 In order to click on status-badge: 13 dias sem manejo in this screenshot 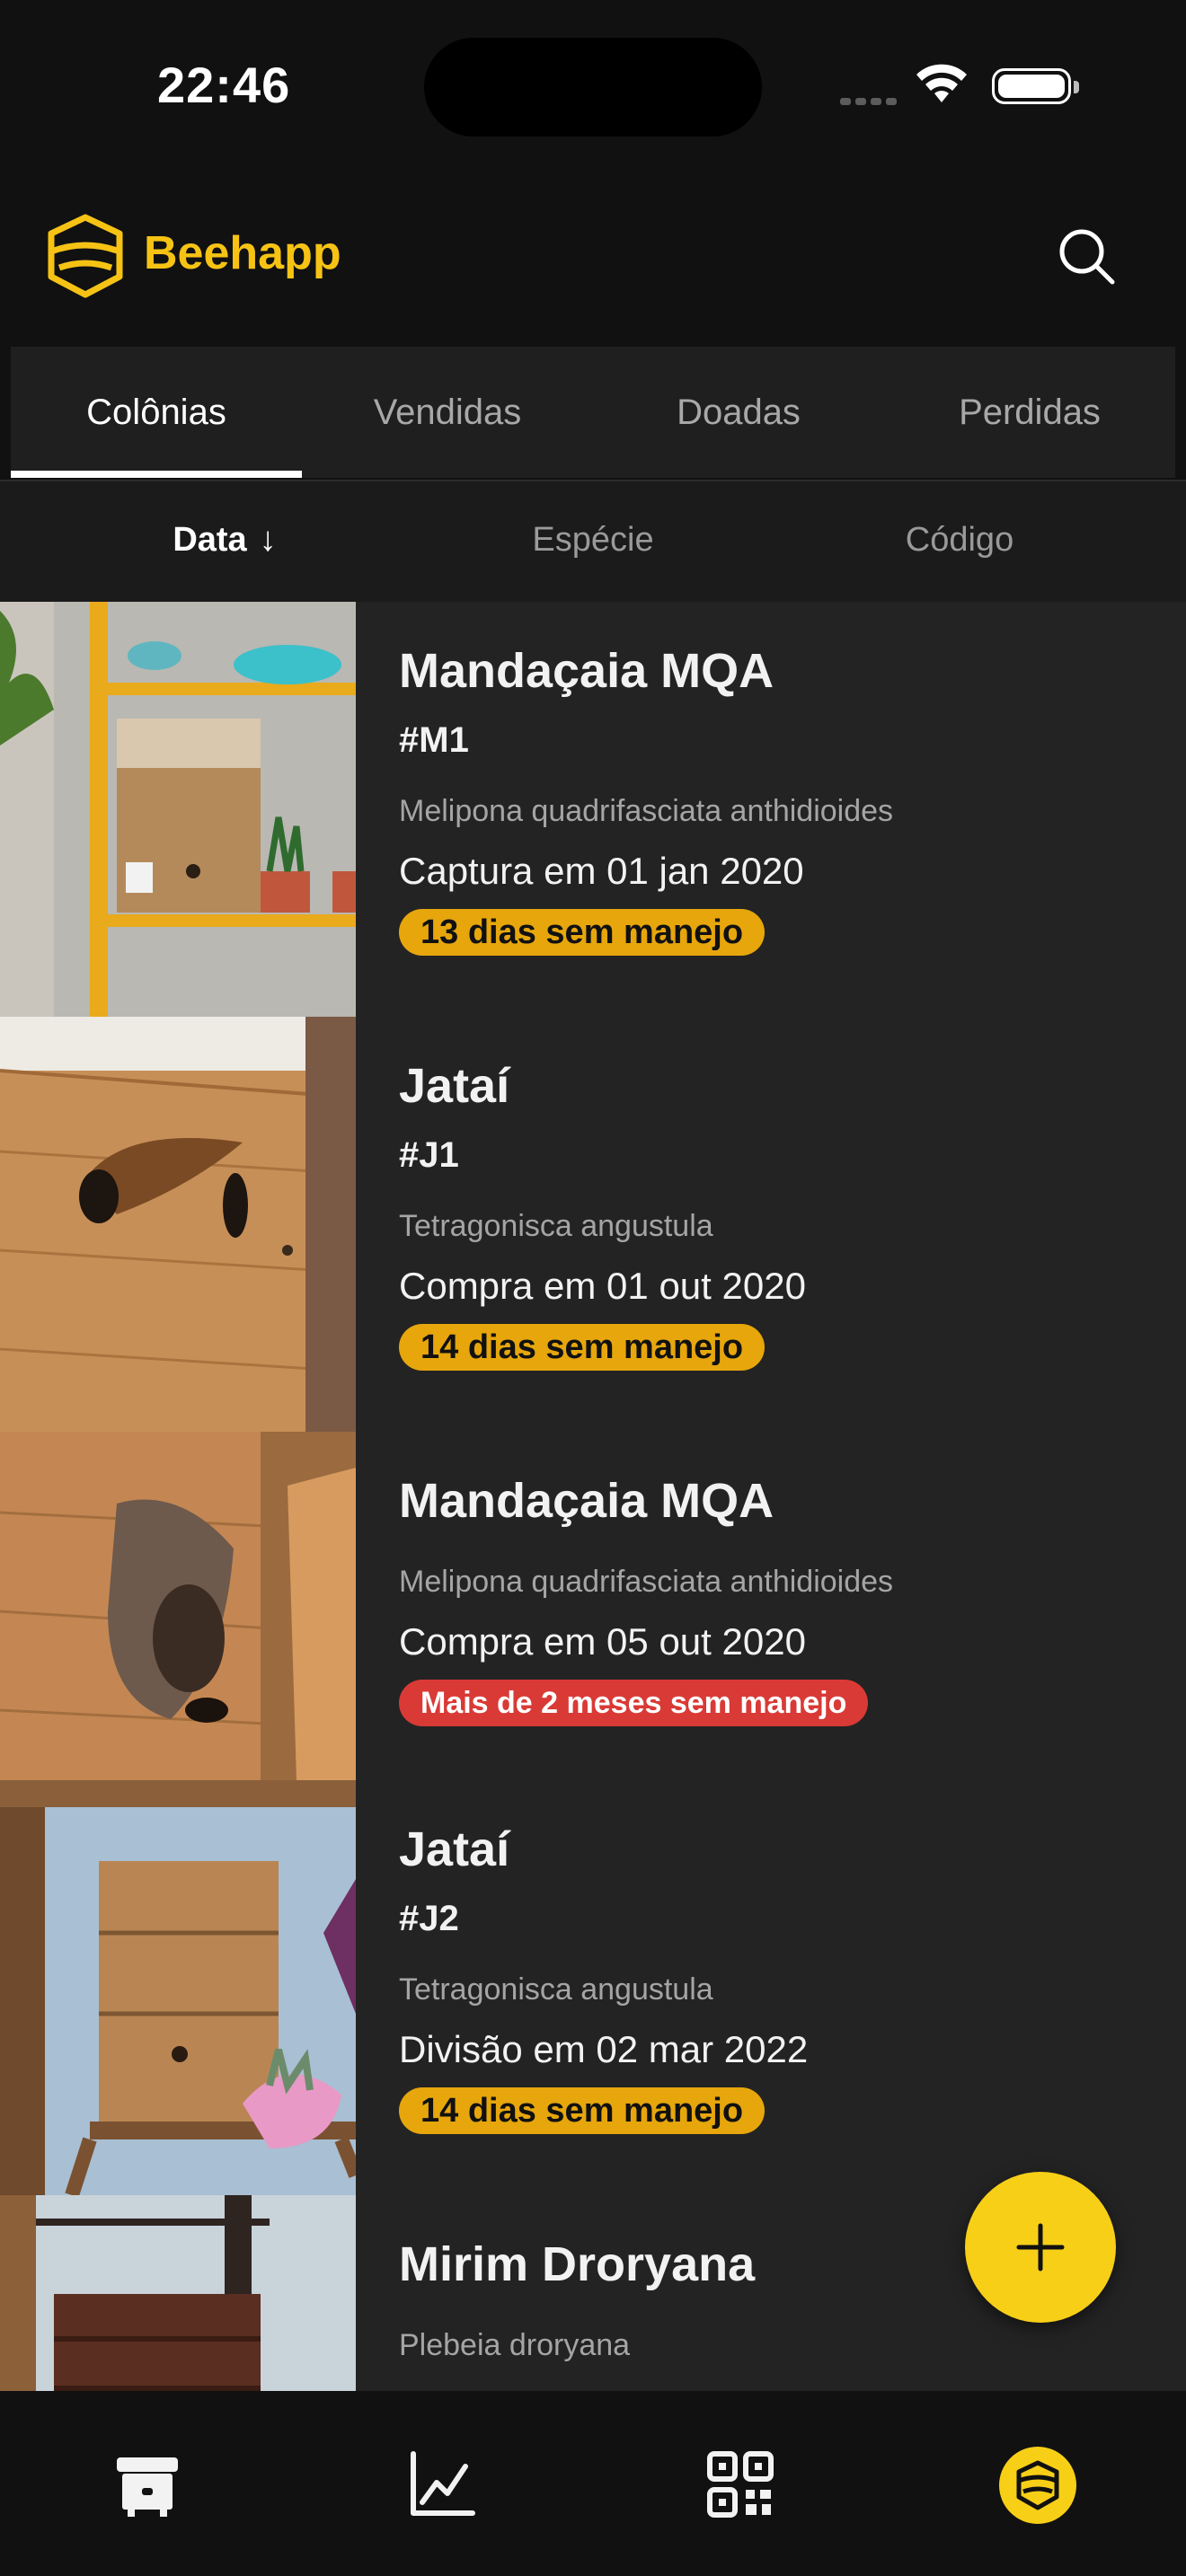, I will do `click(582, 933)`.